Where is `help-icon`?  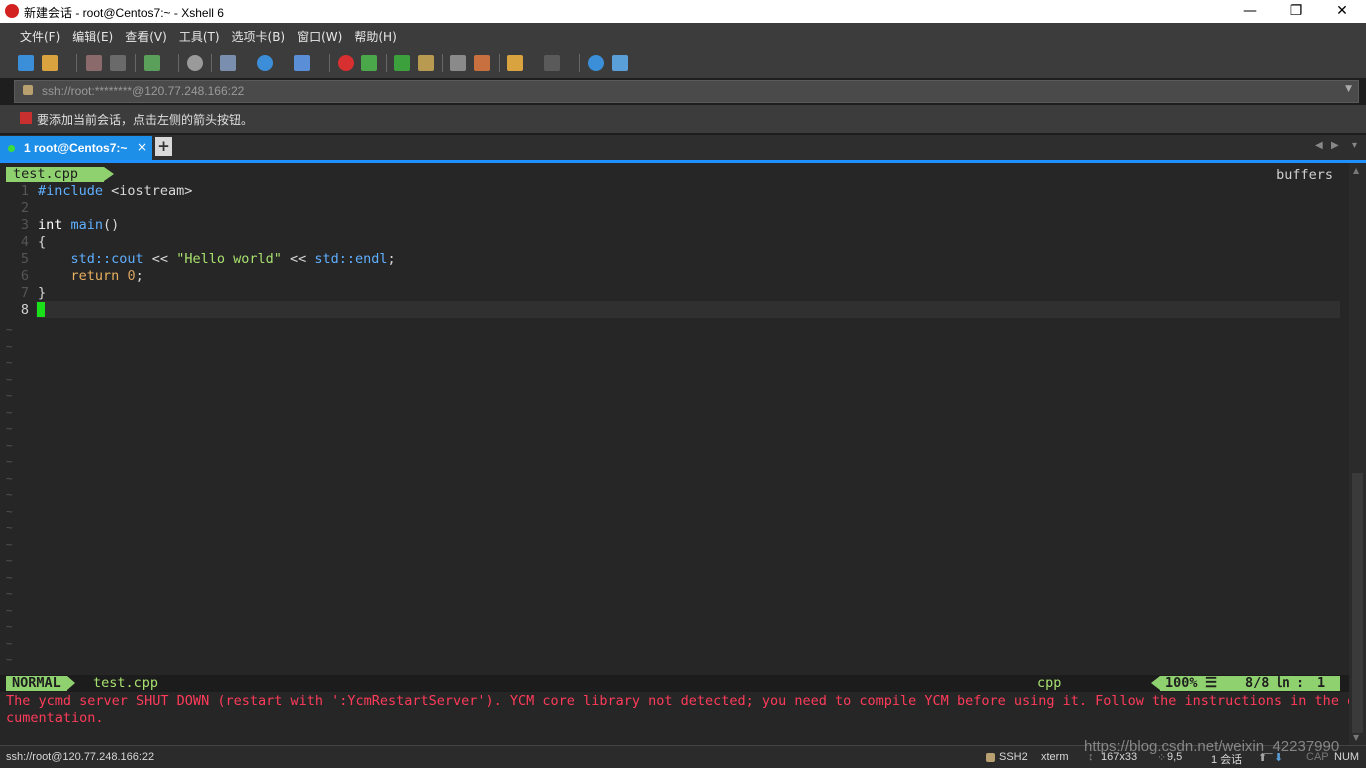
help-icon is located at coordinates (596, 63).